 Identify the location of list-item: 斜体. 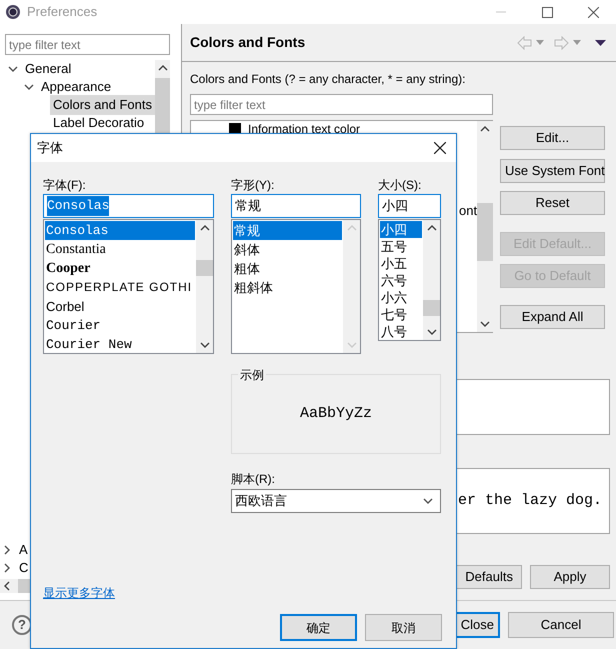
(287, 249).